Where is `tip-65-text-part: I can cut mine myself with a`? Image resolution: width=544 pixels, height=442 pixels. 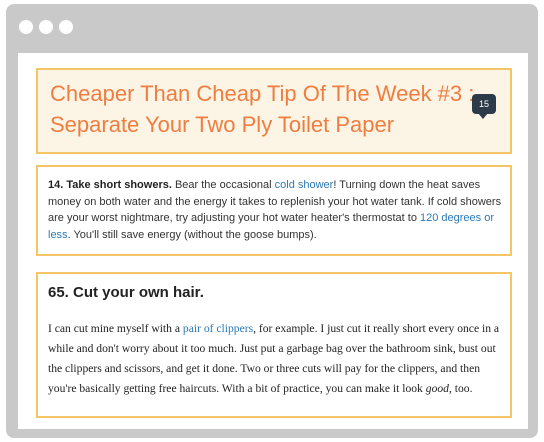 tip-65-text-part: I can cut mine myself with a is located at coordinates (115, 328).